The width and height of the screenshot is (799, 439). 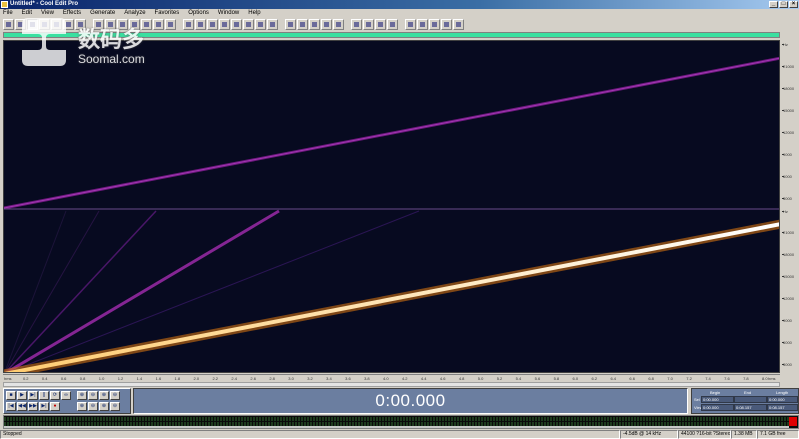 What do you see at coordinates (782, 407) in the screenshot?
I see `view-length-field: 0:08.157` at bounding box center [782, 407].